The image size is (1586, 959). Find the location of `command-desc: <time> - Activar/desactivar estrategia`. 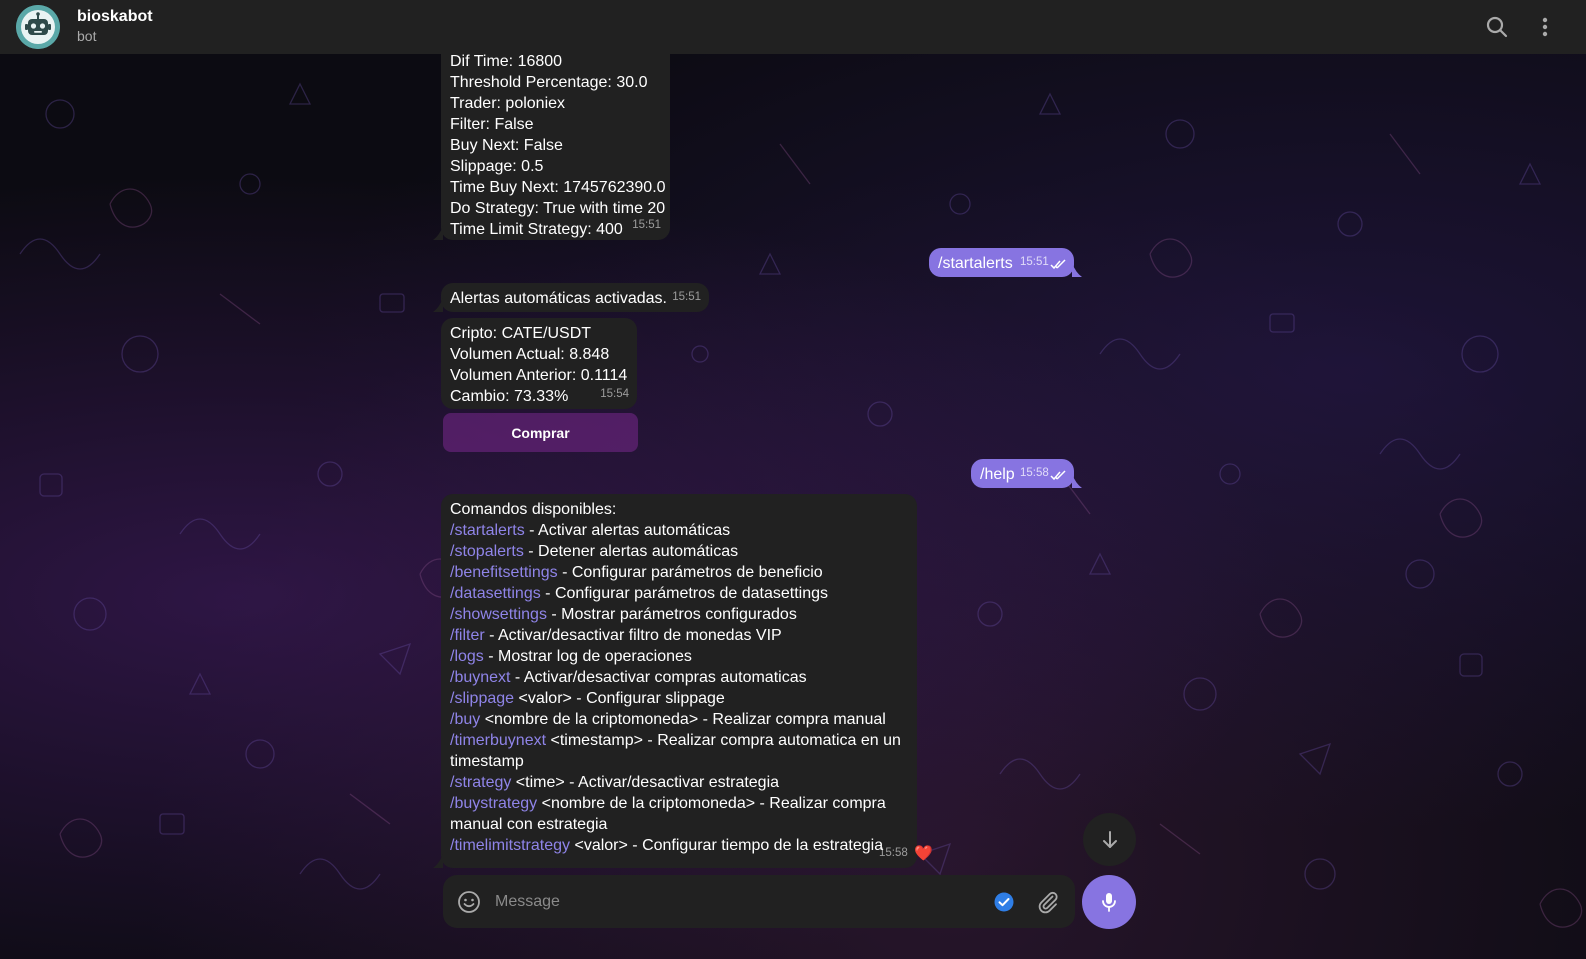

command-desc: <time> - Activar/desactivar estrategia is located at coordinates (645, 782).